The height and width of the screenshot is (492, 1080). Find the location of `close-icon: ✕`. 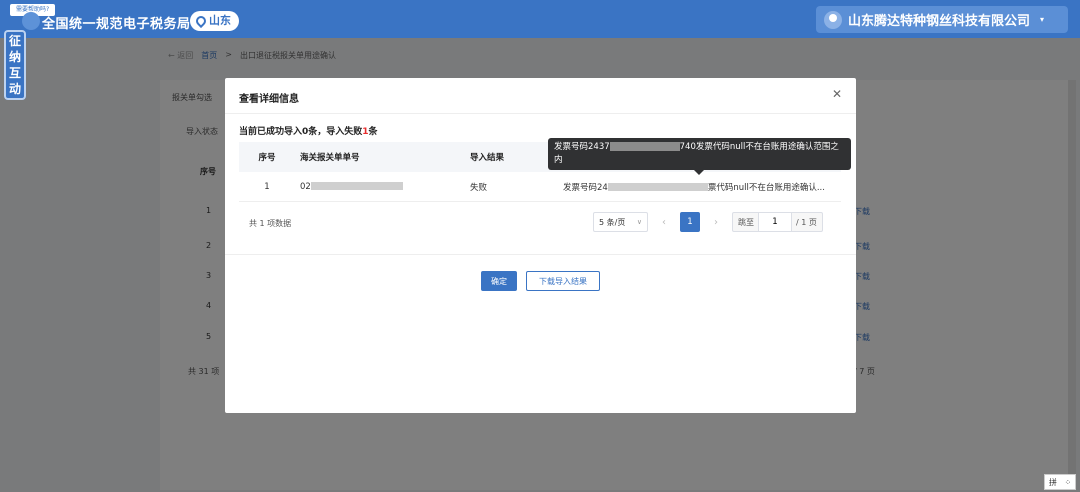

close-icon: ✕ is located at coordinates (837, 94).